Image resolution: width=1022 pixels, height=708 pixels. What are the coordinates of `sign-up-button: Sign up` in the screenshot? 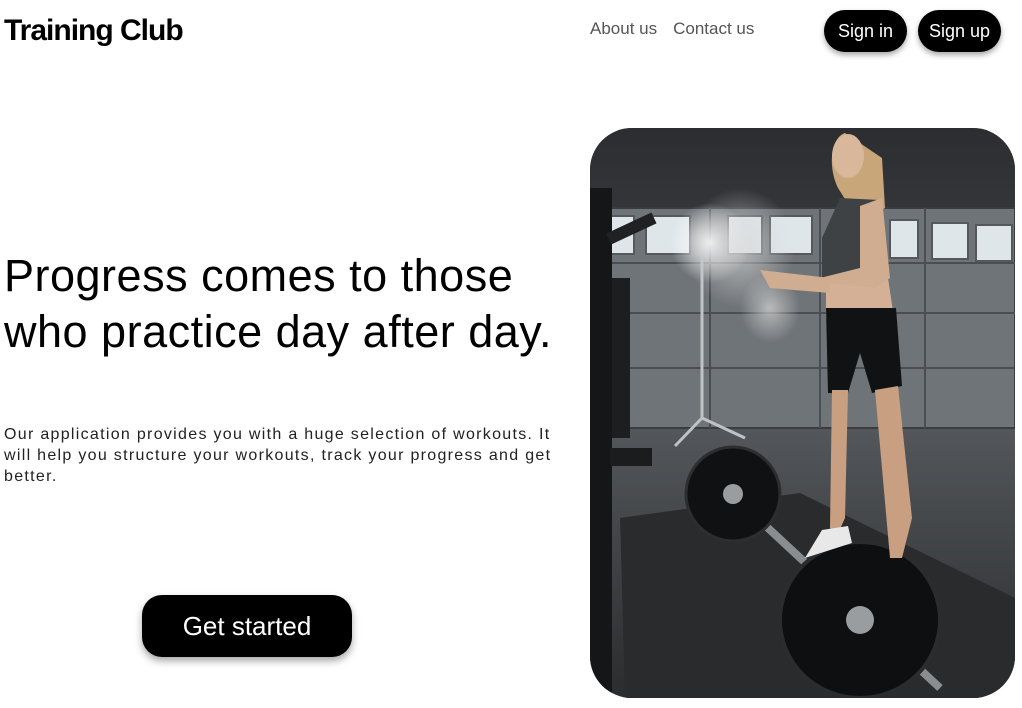 It's located at (959, 31).